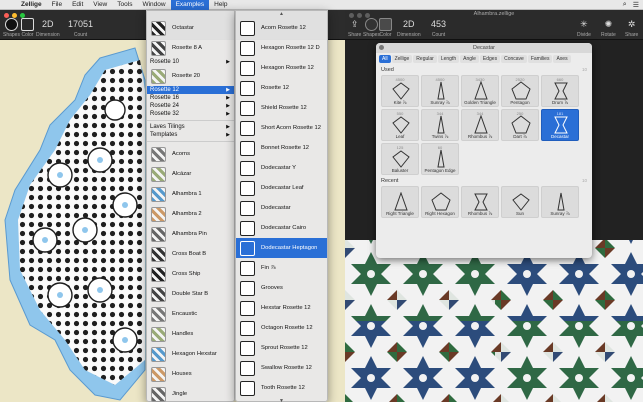  I want to click on shape-cell-twins: 344 Twins ⅞, so click(440, 125).